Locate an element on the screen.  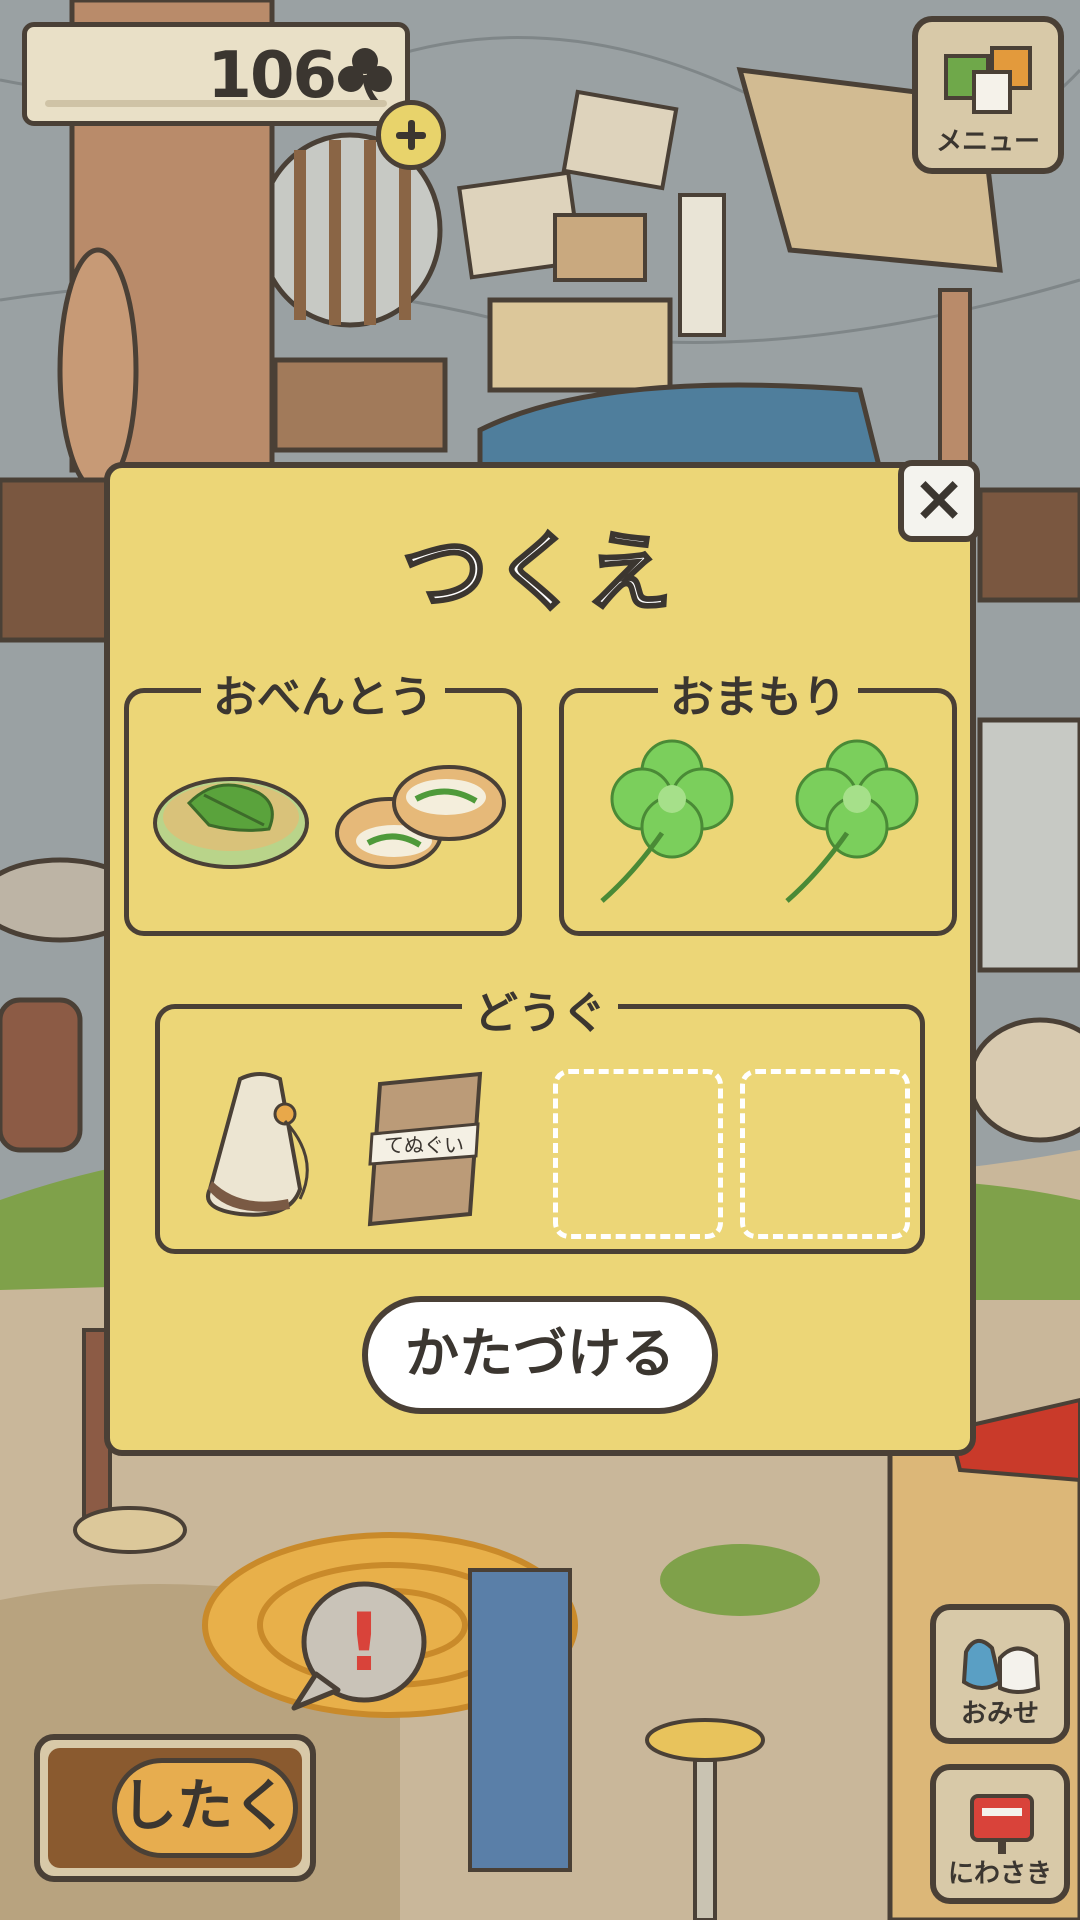
garden-button: にわさき is located at coordinates (1000, 1834).